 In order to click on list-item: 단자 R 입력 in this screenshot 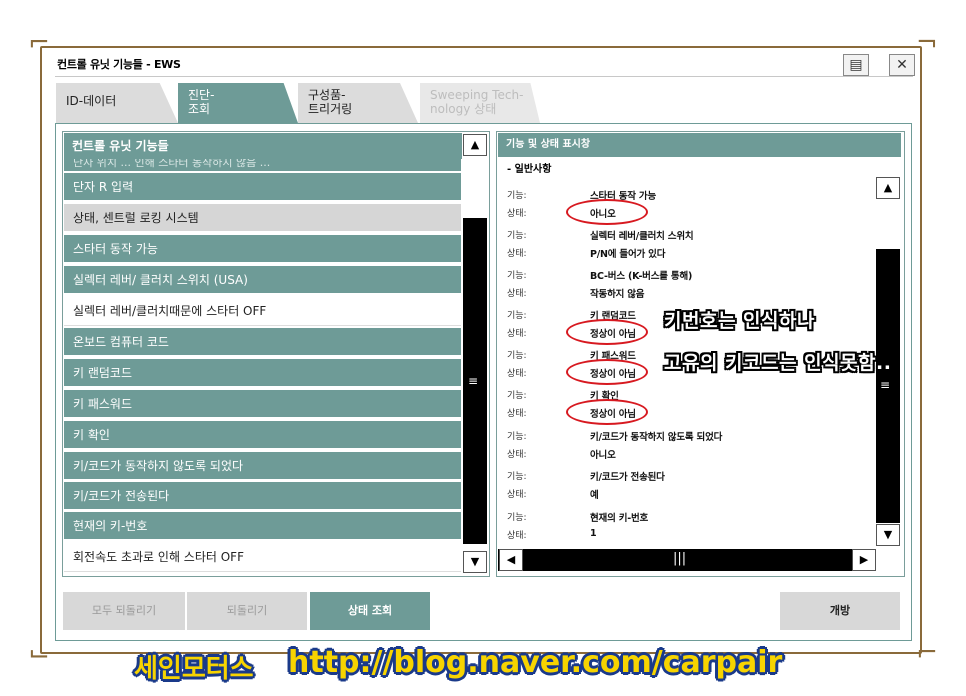, I will do `click(262, 187)`.